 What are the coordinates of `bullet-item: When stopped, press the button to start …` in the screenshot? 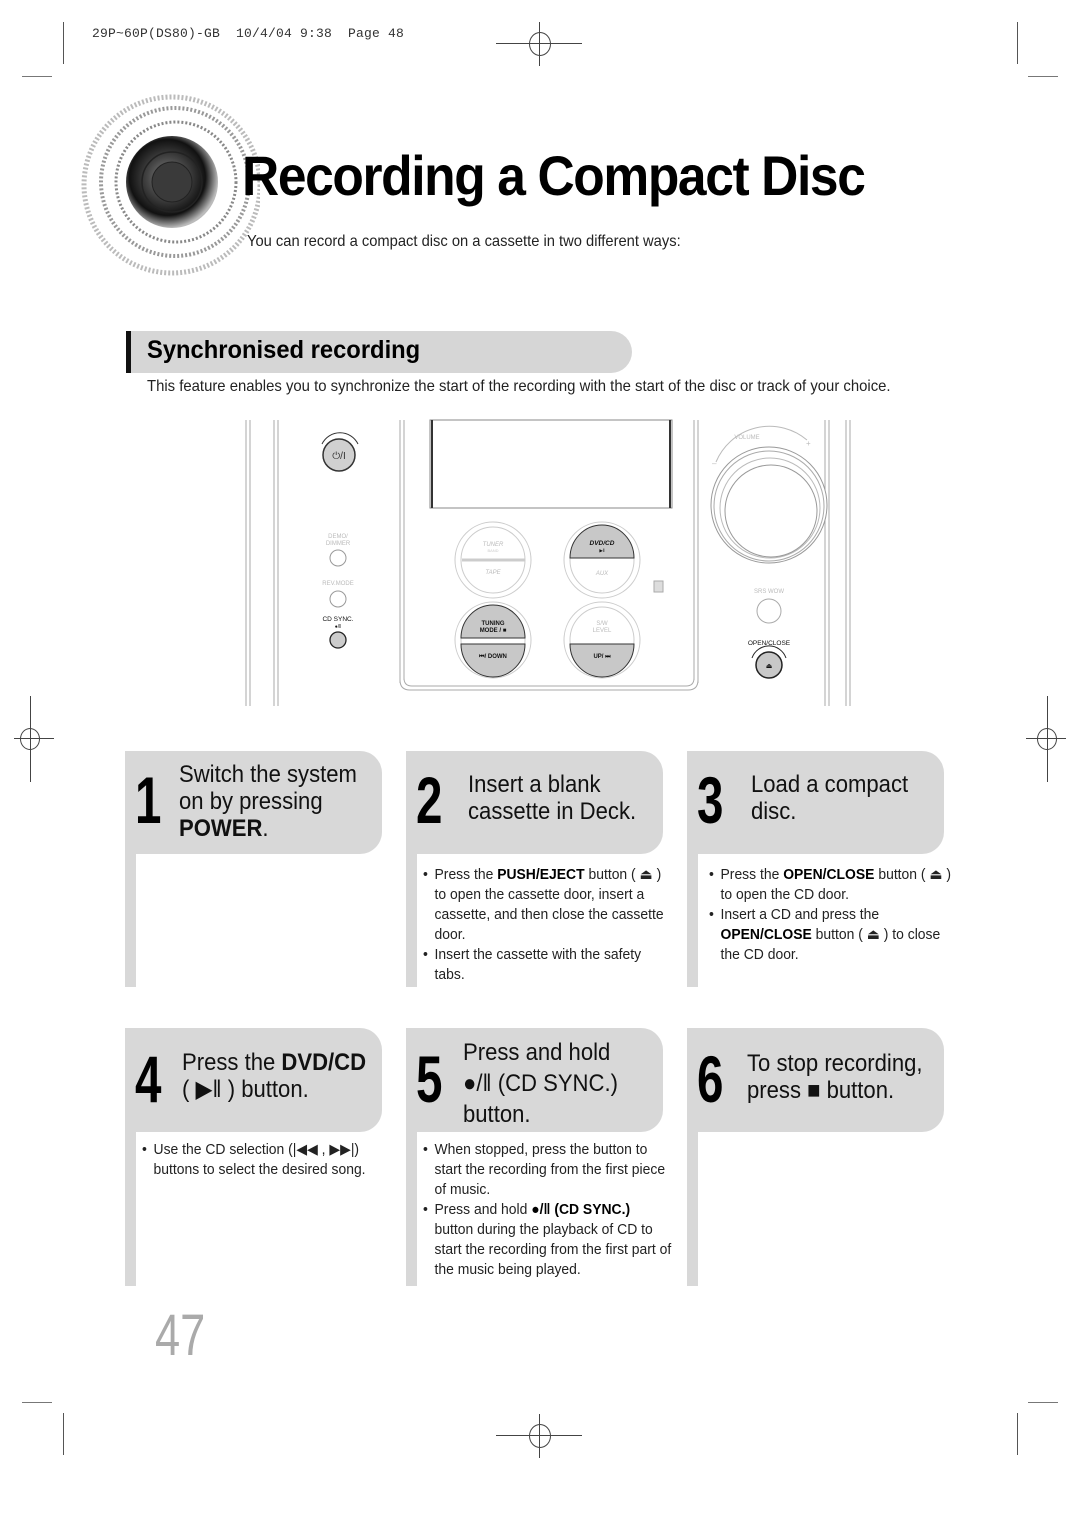 It's located at (548, 1170).